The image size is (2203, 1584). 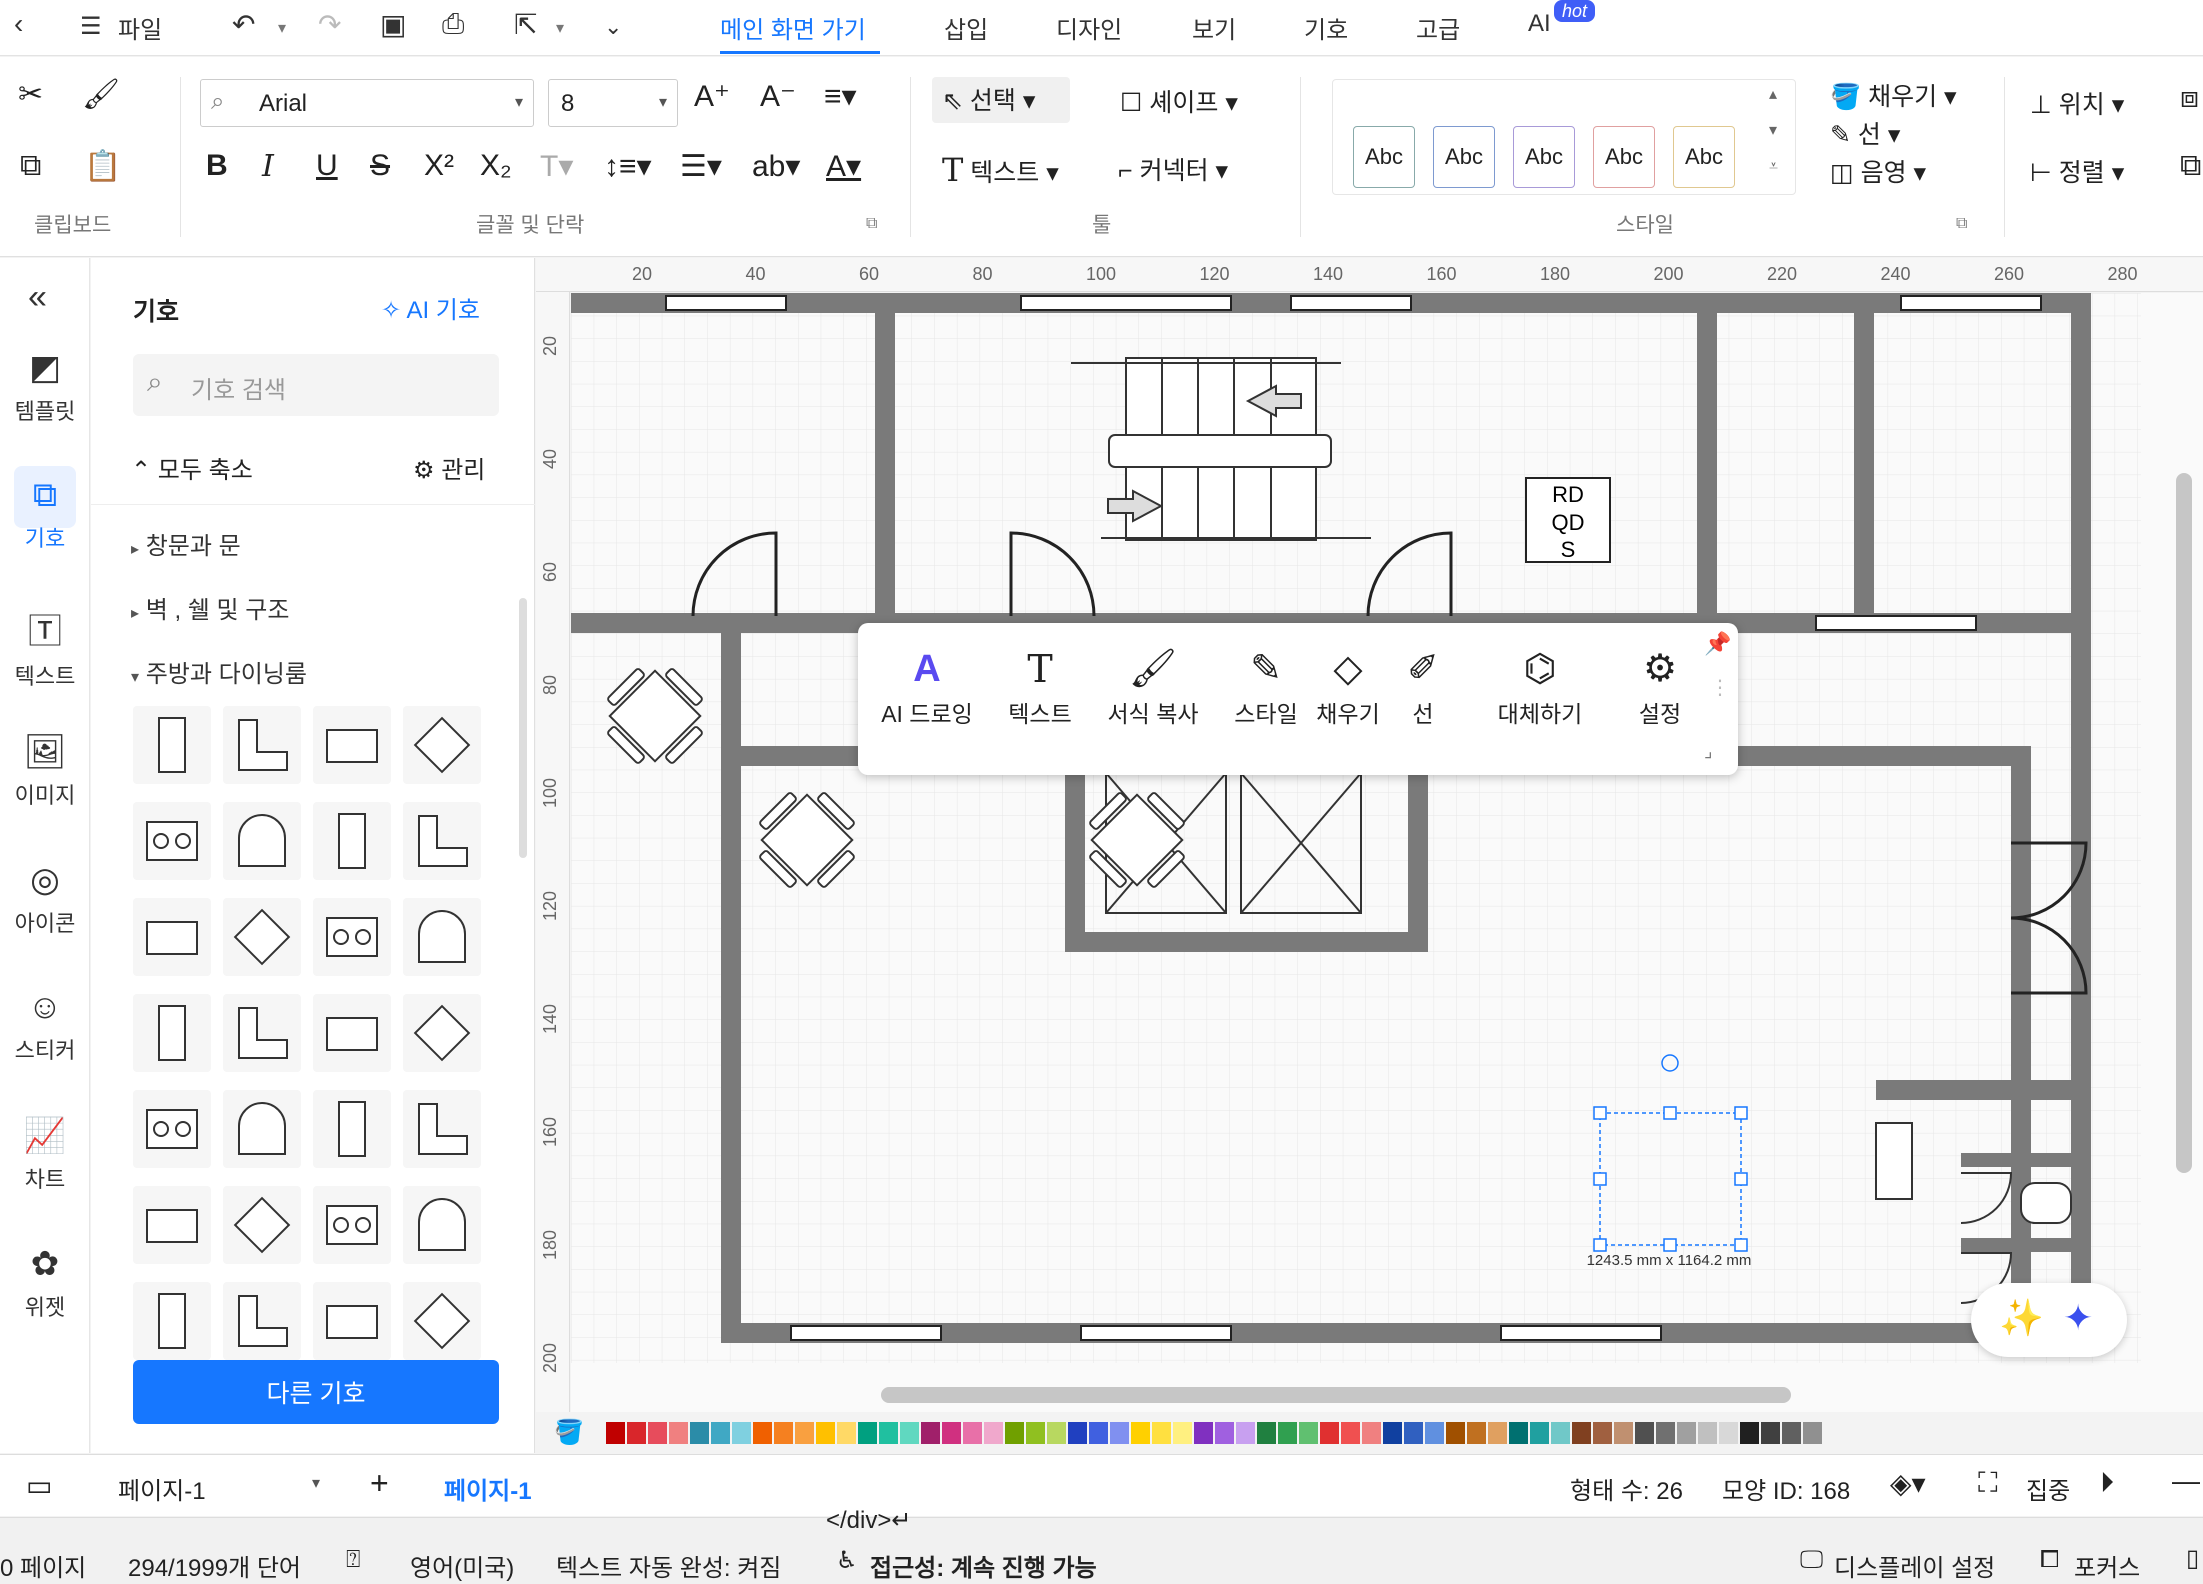 What do you see at coordinates (45, 387) in the screenshot?
I see `rail-item-template: ◩ 템플릿` at bounding box center [45, 387].